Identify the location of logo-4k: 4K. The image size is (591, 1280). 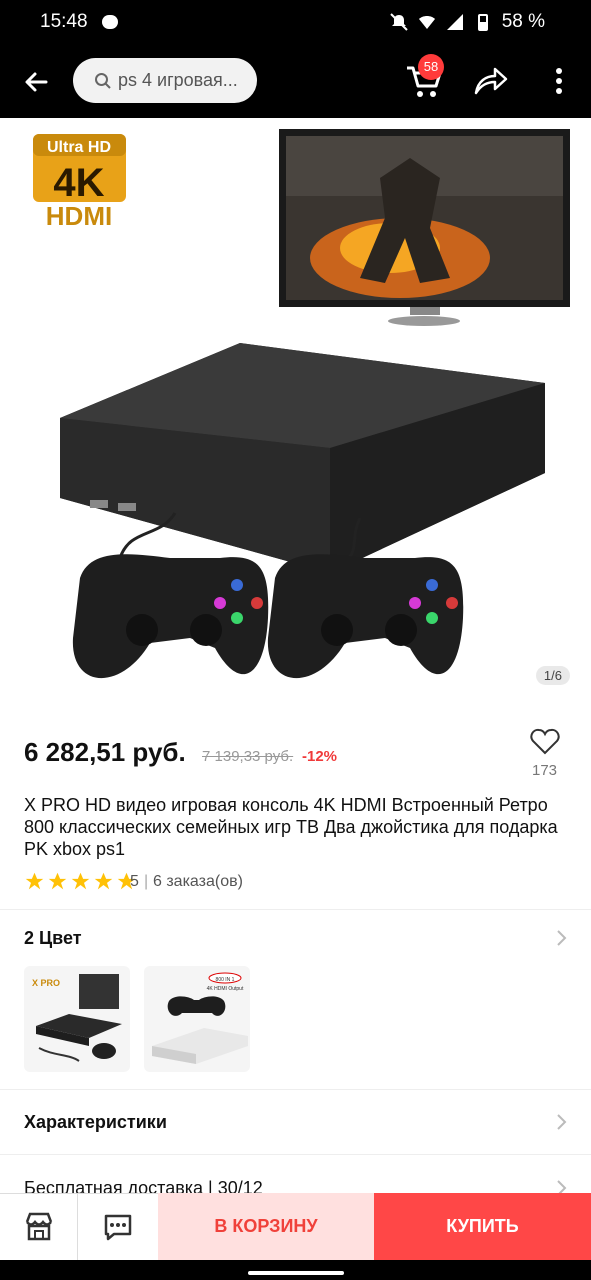
(78, 183).